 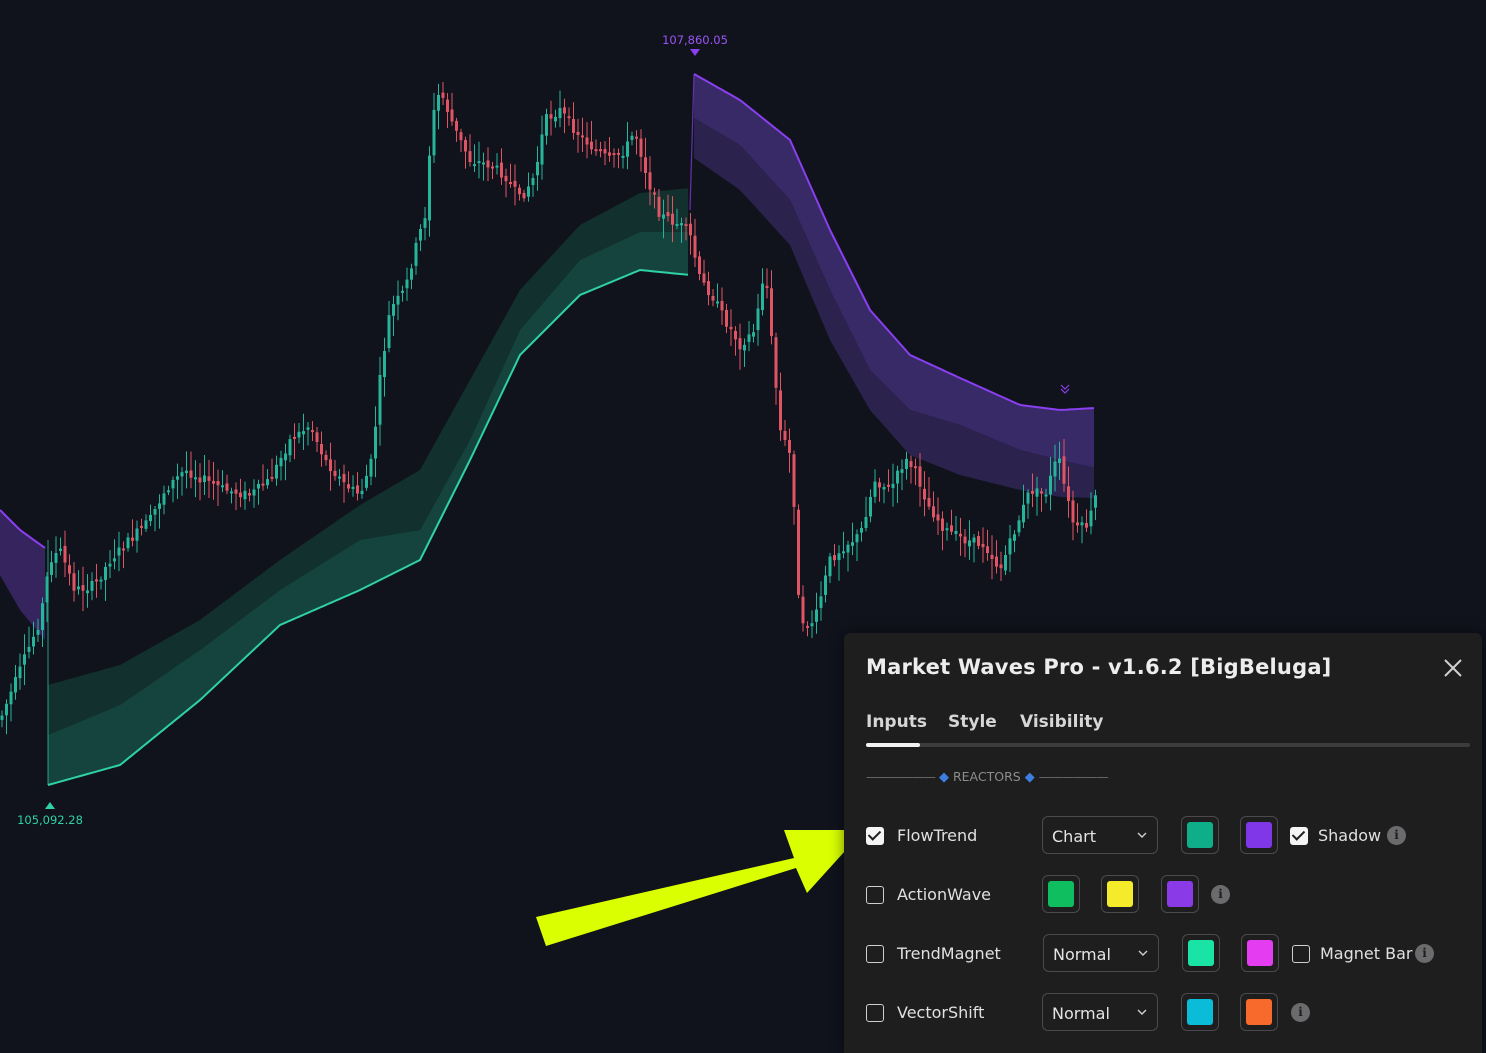 What do you see at coordinates (1101, 953) in the screenshot?
I see `trendmagnet-mode-select: Normal` at bounding box center [1101, 953].